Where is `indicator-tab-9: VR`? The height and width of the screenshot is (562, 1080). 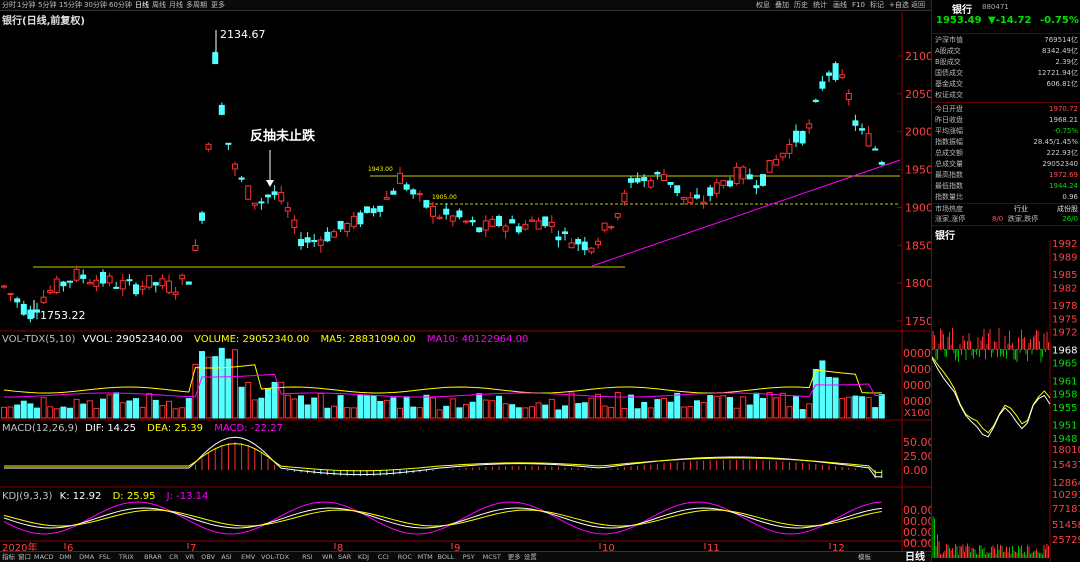
indicator-tab-9: VR is located at coordinates (189, 557).